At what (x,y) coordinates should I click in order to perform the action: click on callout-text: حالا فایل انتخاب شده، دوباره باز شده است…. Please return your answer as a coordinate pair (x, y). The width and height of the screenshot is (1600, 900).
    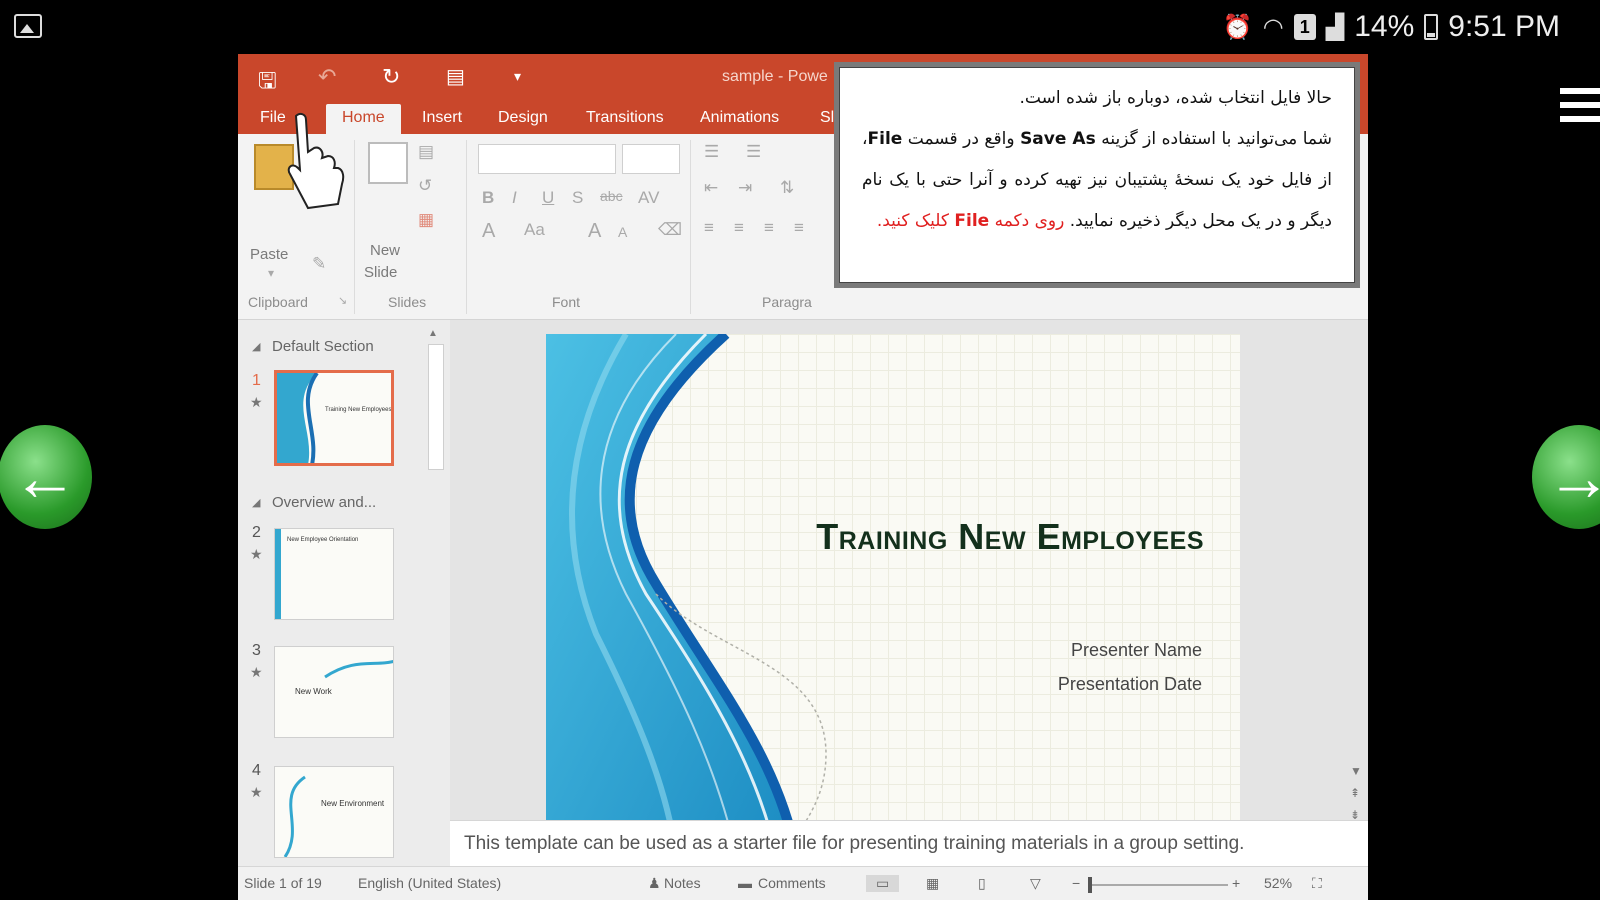
    Looking at the image, I should click on (1097, 175).